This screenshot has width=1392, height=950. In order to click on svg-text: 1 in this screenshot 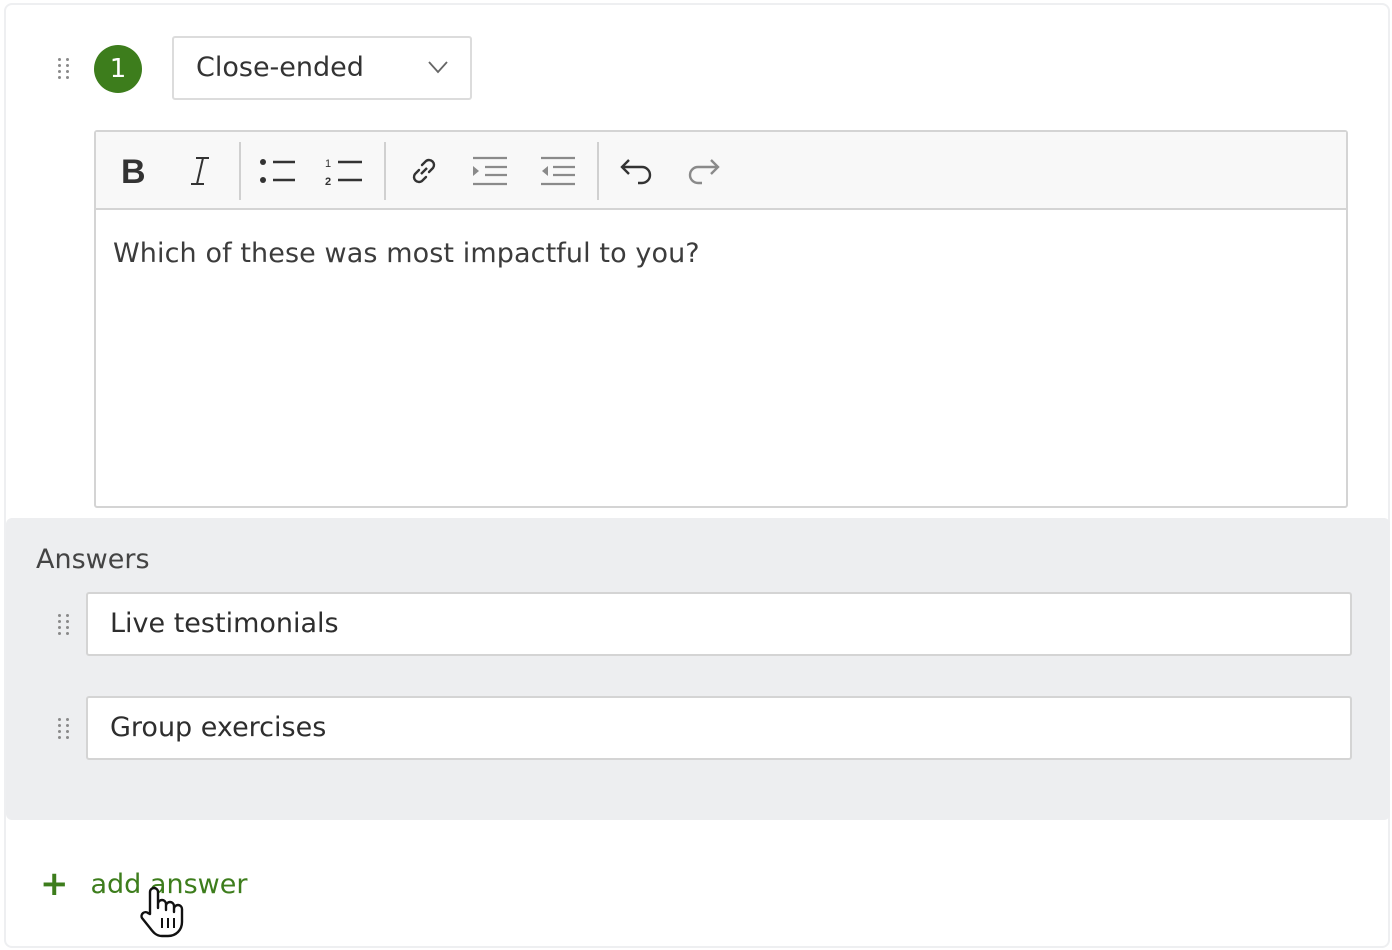, I will do `click(328, 164)`.